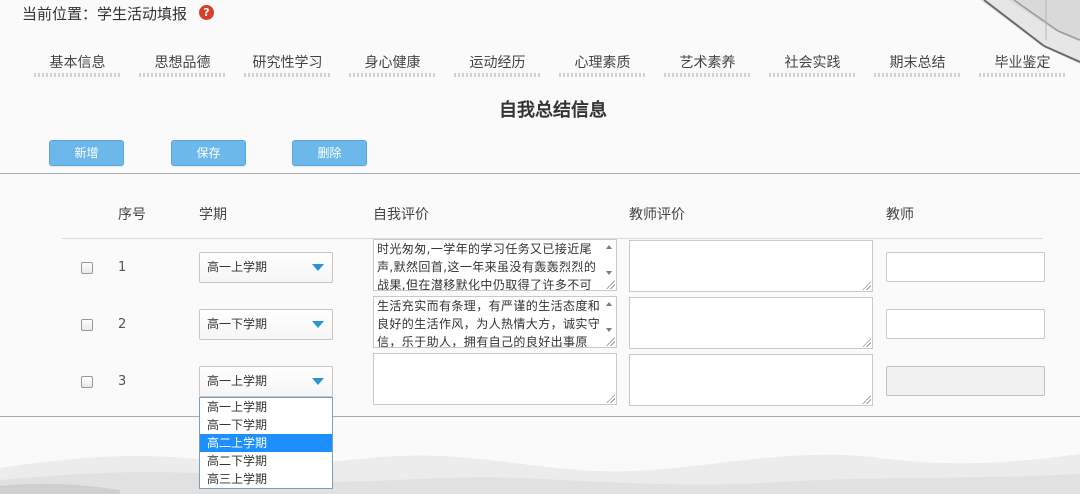 The image size is (1080, 494). Describe the element at coordinates (401, 215) in the screenshot. I see `column-header-self-evaluation: 自我评价` at that location.